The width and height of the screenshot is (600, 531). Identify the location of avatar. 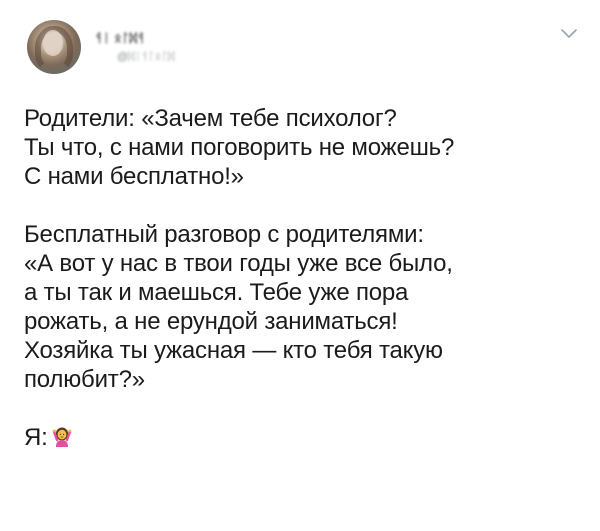
(54, 47).